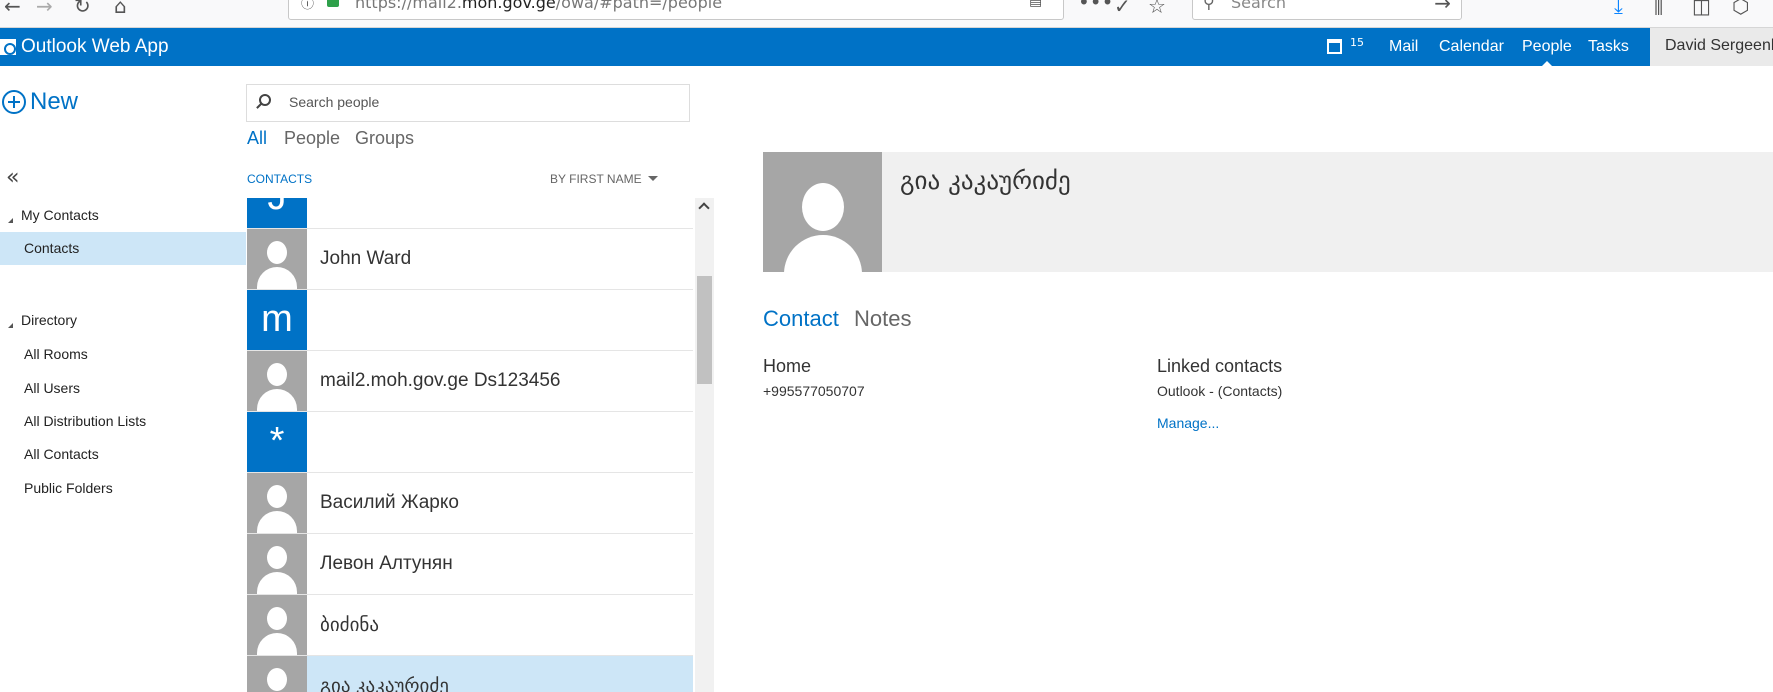  Describe the element at coordinates (470, 503) in the screenshot. I see `contact-row: Василий Жарко` at that location.